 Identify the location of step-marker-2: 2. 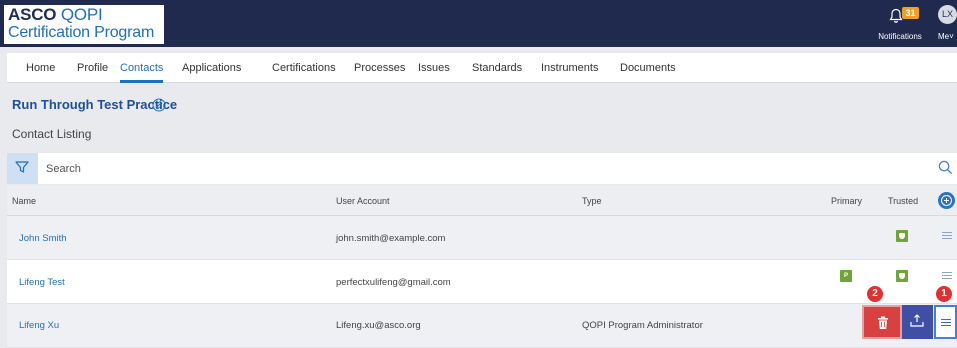
(875, 294).